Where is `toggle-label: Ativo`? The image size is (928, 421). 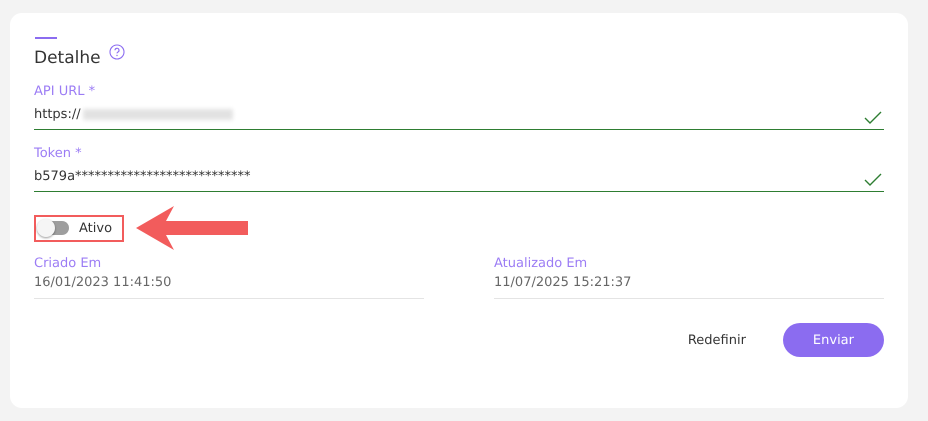
toggle-label: Ativo is located at coordinates (95, 228).